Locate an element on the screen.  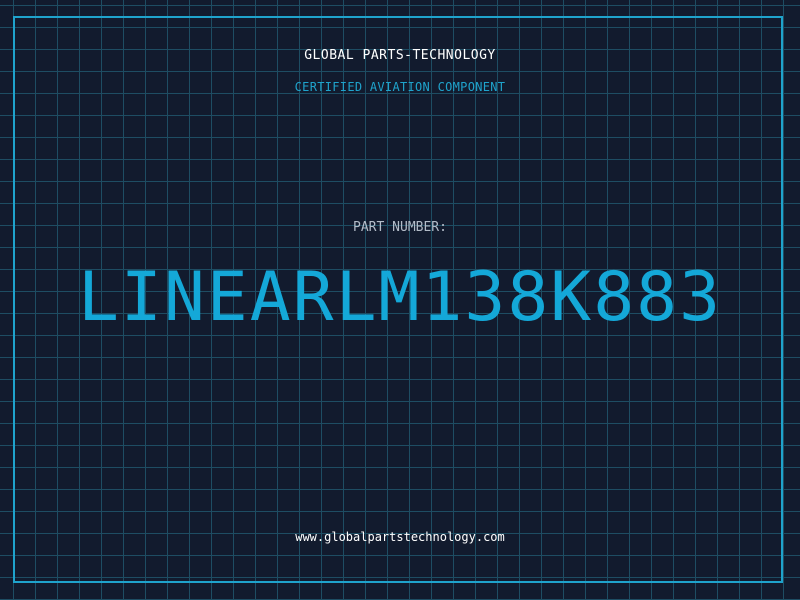
company-name: GLOBAL PARTS-TECHNOLOGY is located at coordinates (400, 55).